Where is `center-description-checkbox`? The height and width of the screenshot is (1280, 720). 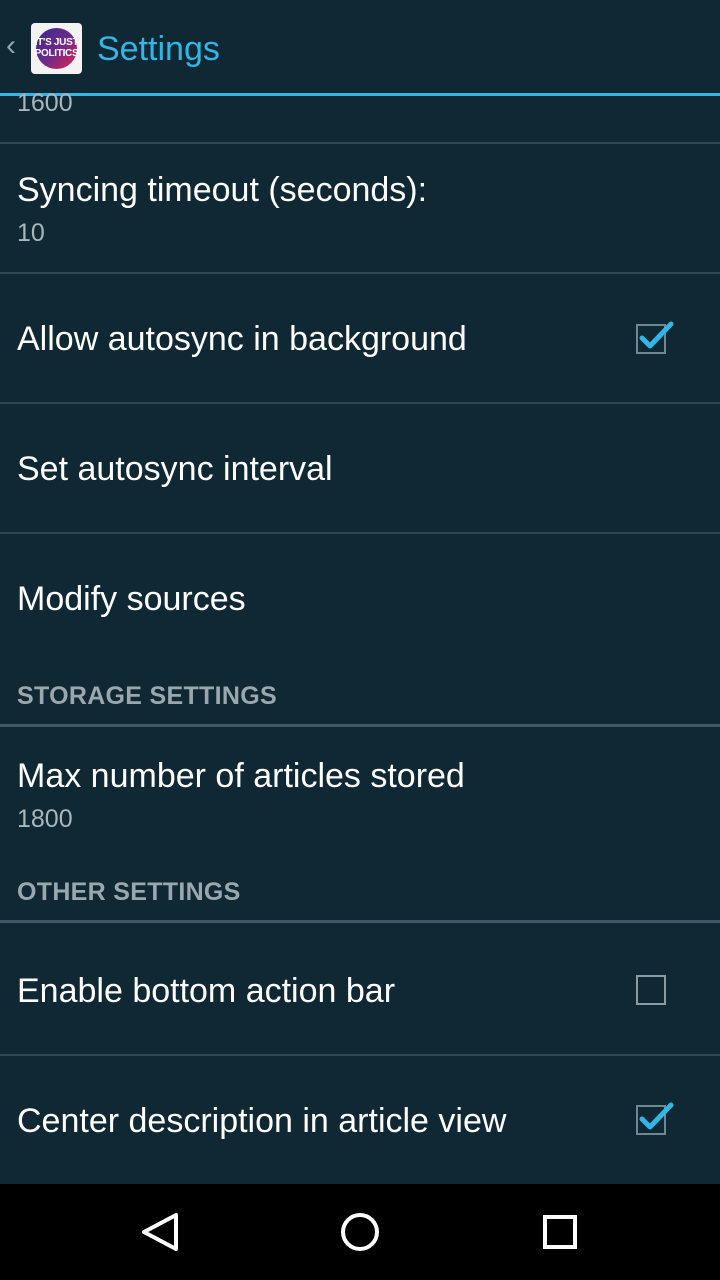 center-description-checkbox is located at coordinates (655, 1118).